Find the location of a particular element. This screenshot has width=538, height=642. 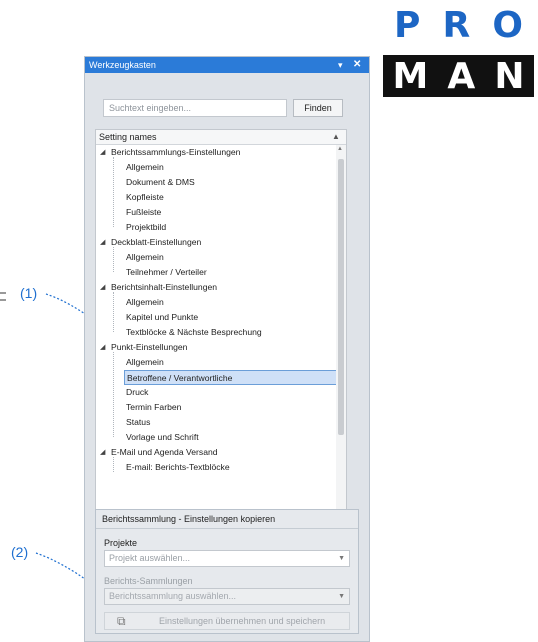

logo-letter: O is located at coordinates (507, 25).